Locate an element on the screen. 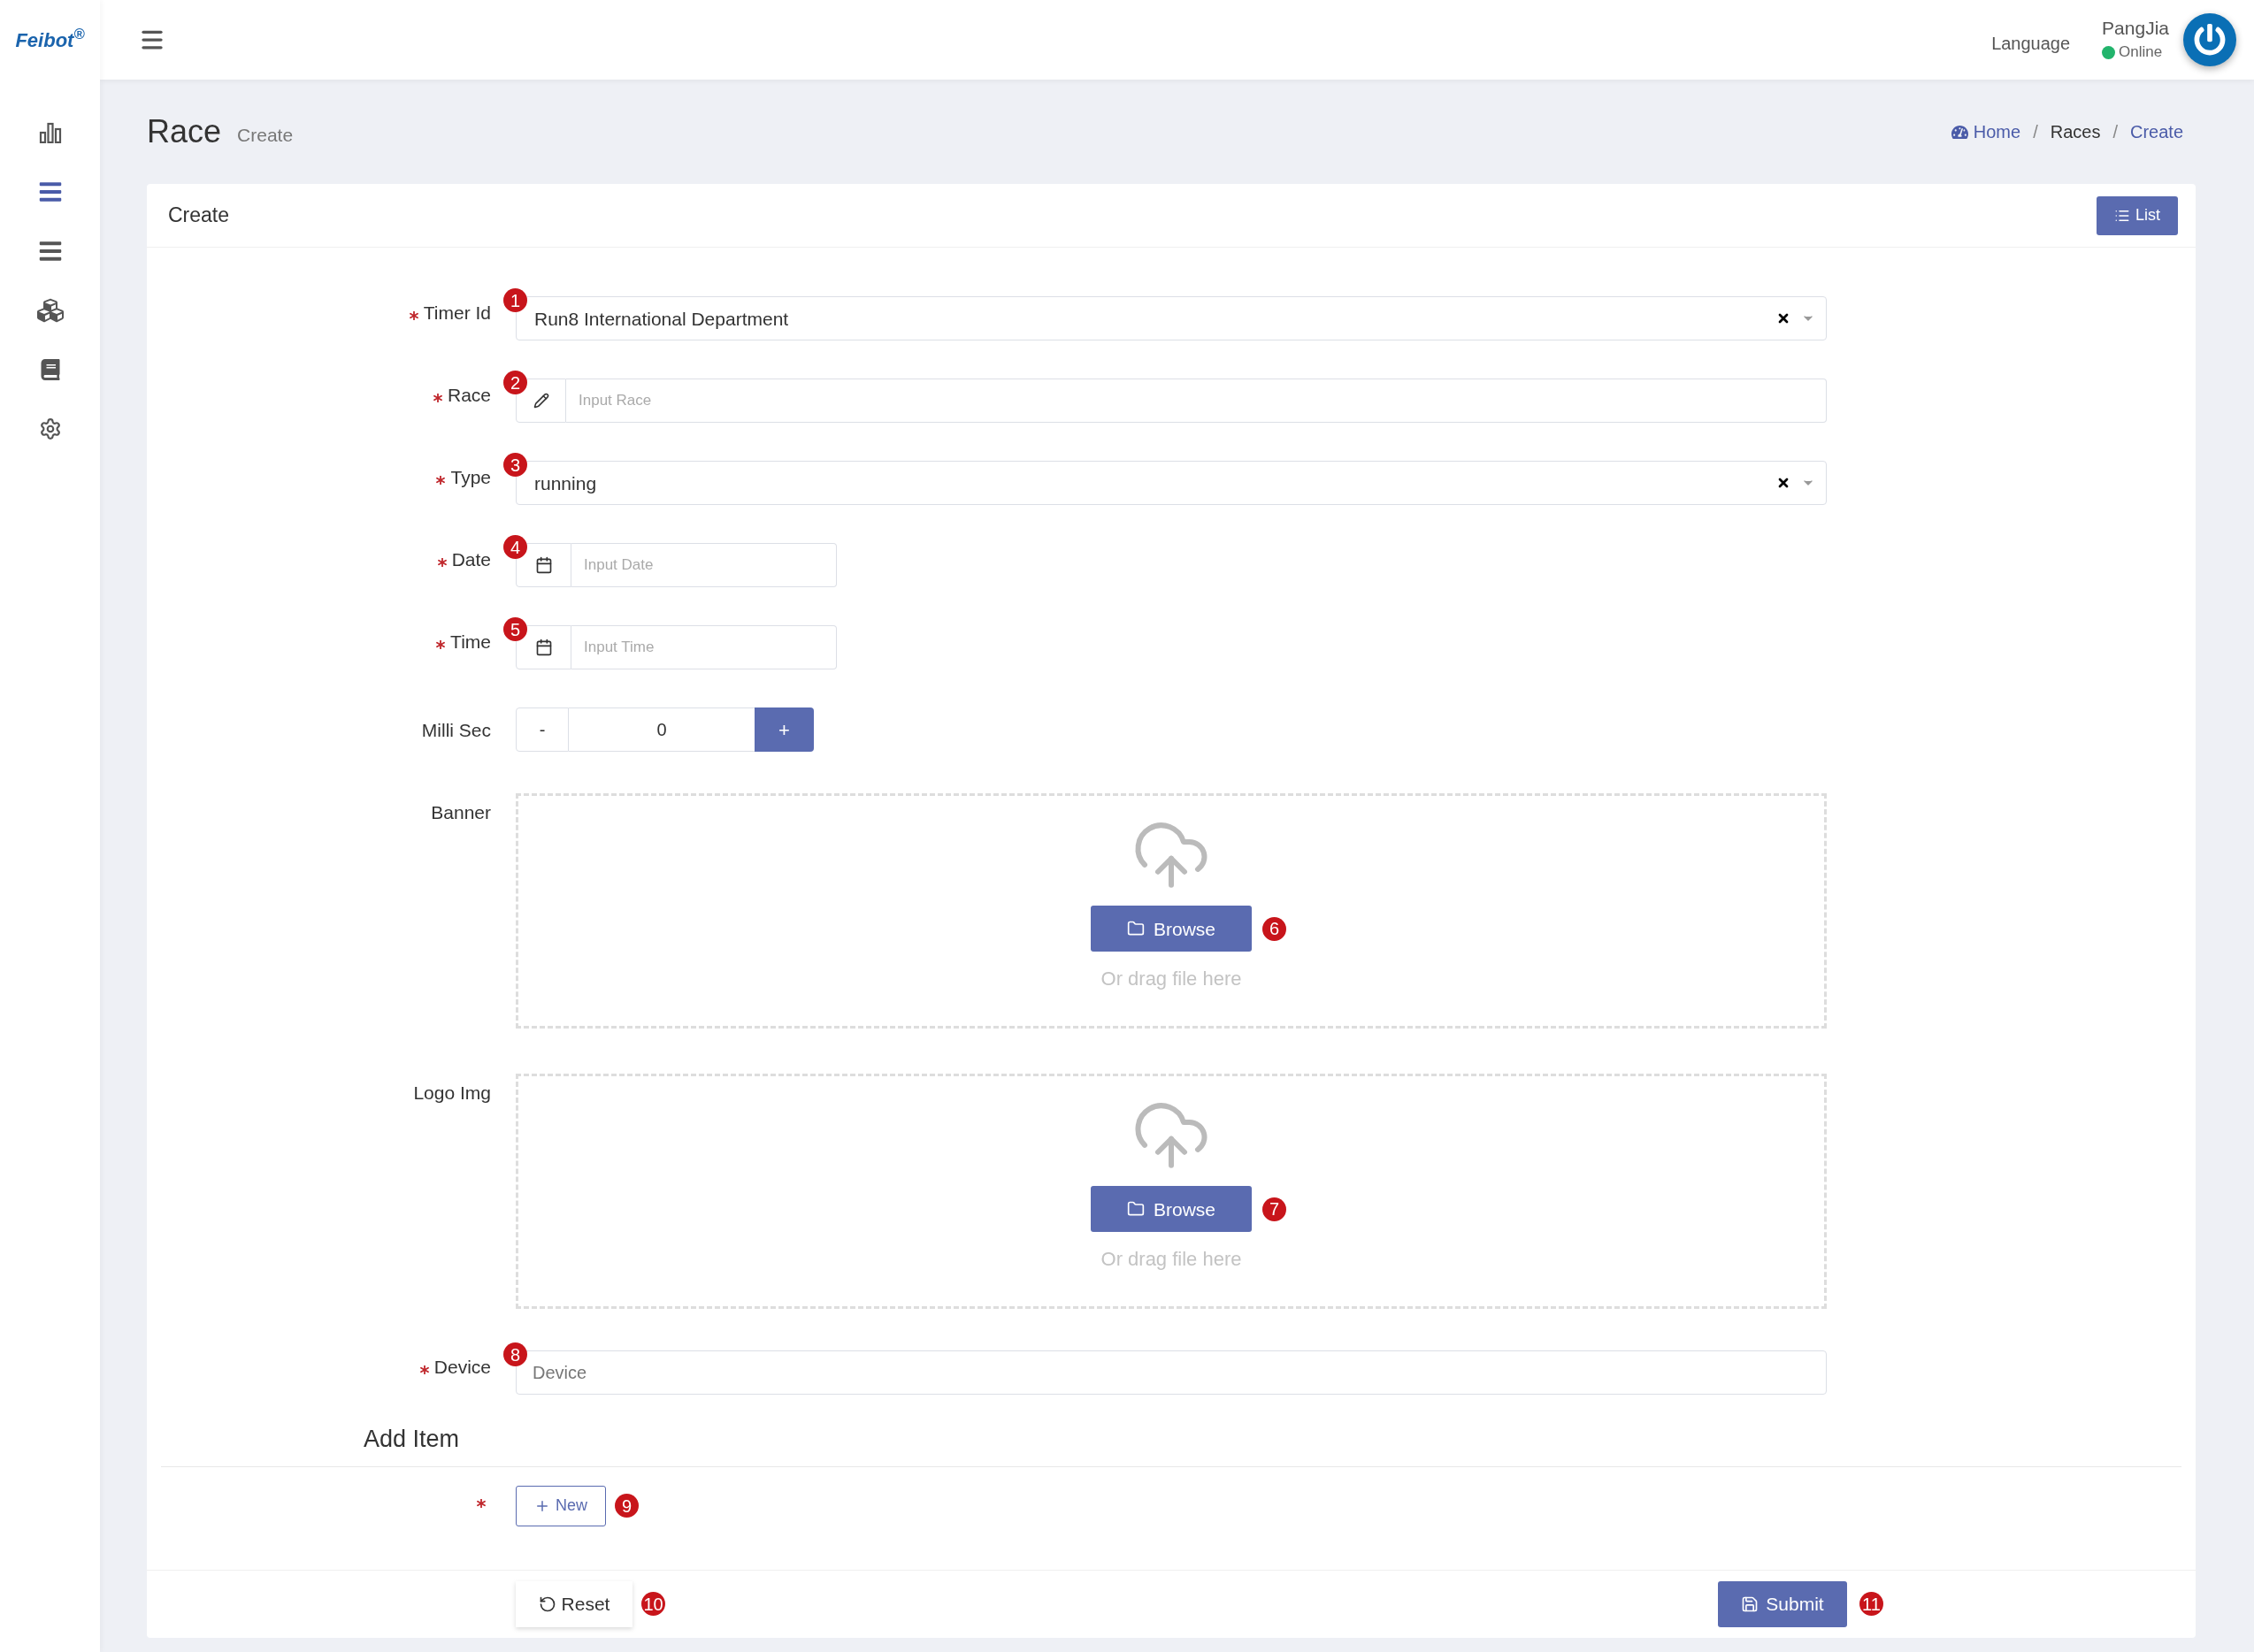  step-number-badge: 8 is located at coordinates (515, 1354).